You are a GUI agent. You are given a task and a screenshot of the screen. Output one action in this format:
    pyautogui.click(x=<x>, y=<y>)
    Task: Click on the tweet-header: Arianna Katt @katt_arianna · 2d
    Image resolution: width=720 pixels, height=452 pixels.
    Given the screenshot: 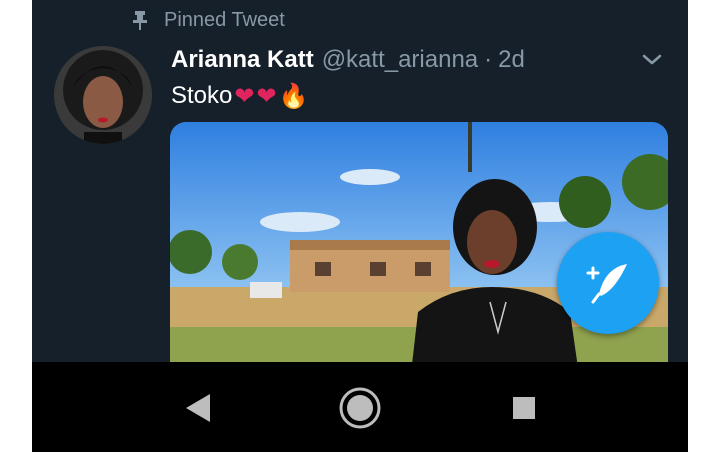 What is the action you would take?
    pyautogui.click(x=419, y=60)
    